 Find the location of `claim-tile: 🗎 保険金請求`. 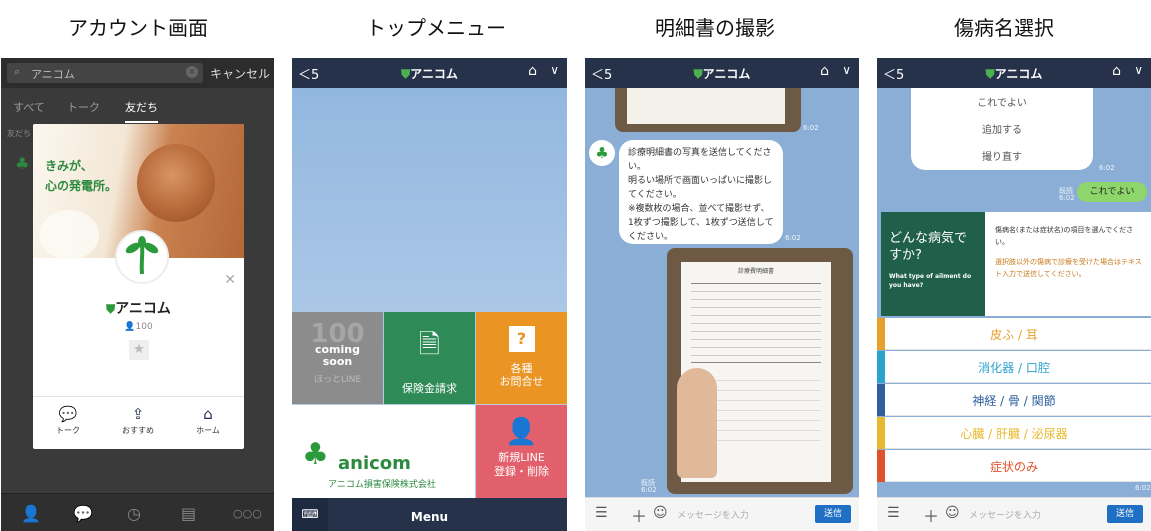

claim-tile: 🗎 保険金請求 is located at coordinates (429, 358).